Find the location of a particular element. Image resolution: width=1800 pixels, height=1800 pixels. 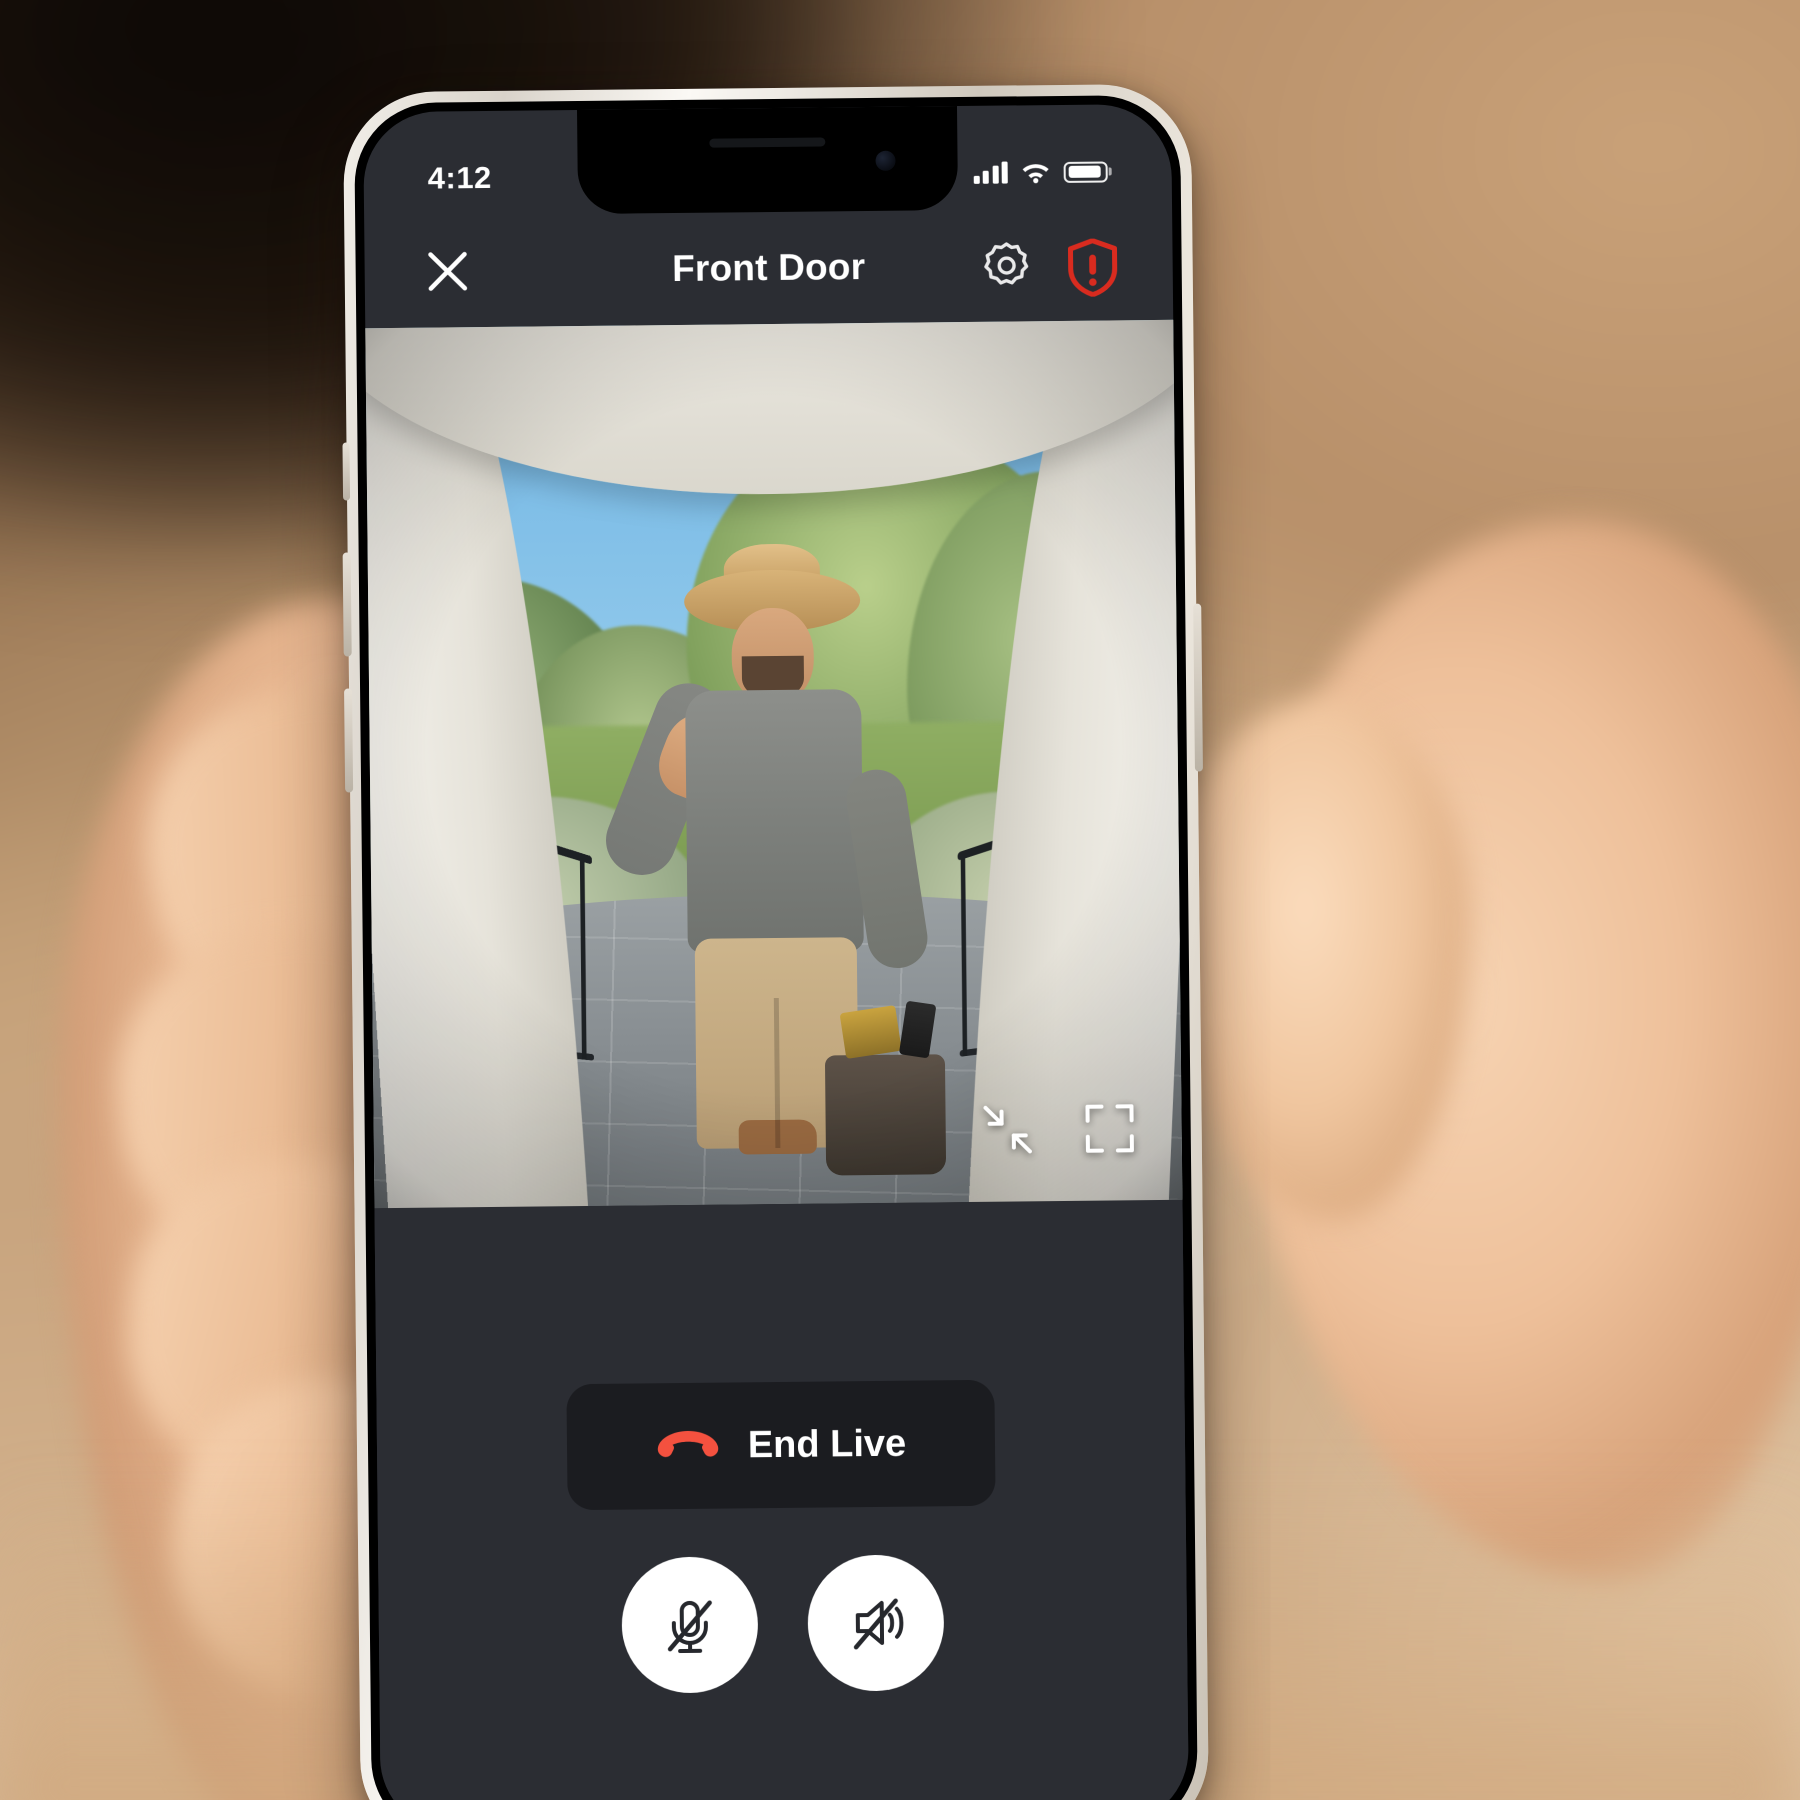

end-live-button: End Live is located at coordinates (781, 1445).